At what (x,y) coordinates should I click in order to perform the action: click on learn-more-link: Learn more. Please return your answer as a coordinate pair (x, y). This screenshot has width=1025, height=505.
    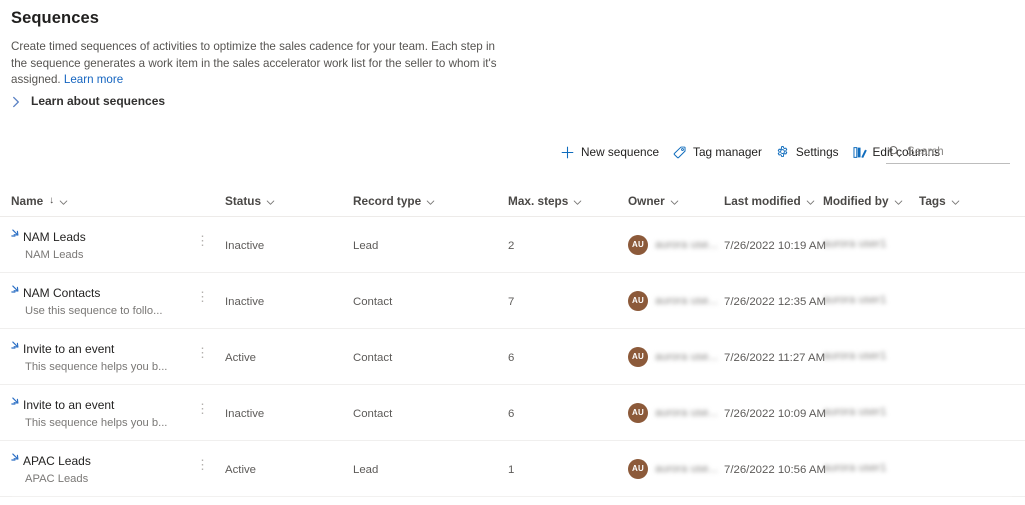
    Looking at the image, I should click on (93, 79).